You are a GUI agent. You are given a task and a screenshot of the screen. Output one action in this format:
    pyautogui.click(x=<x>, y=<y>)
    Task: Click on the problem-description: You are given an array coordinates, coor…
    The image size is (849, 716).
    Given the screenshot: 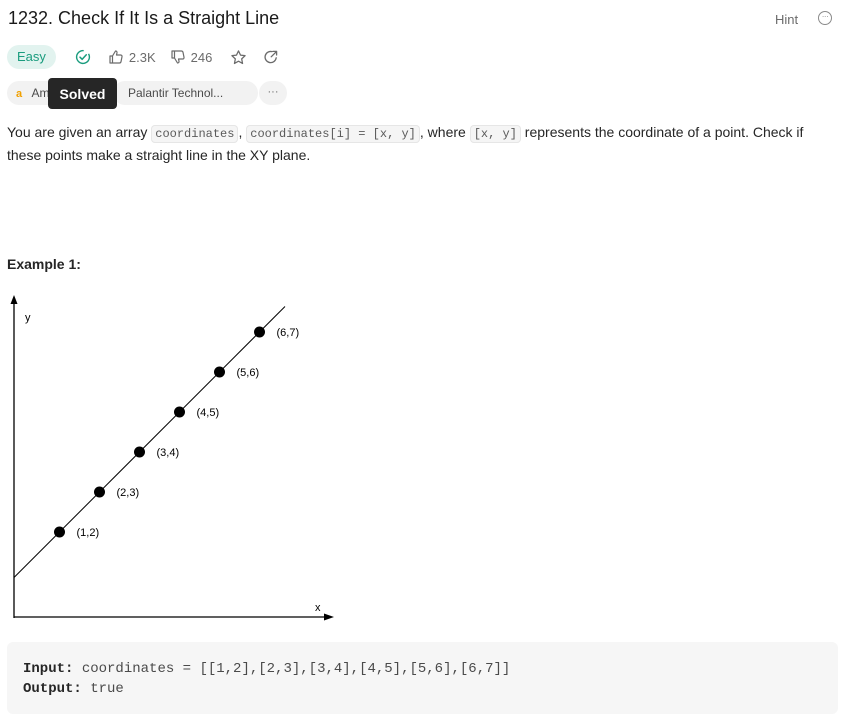 What is the action you would take?
    pyautogui.click(x=405, y=143)
    